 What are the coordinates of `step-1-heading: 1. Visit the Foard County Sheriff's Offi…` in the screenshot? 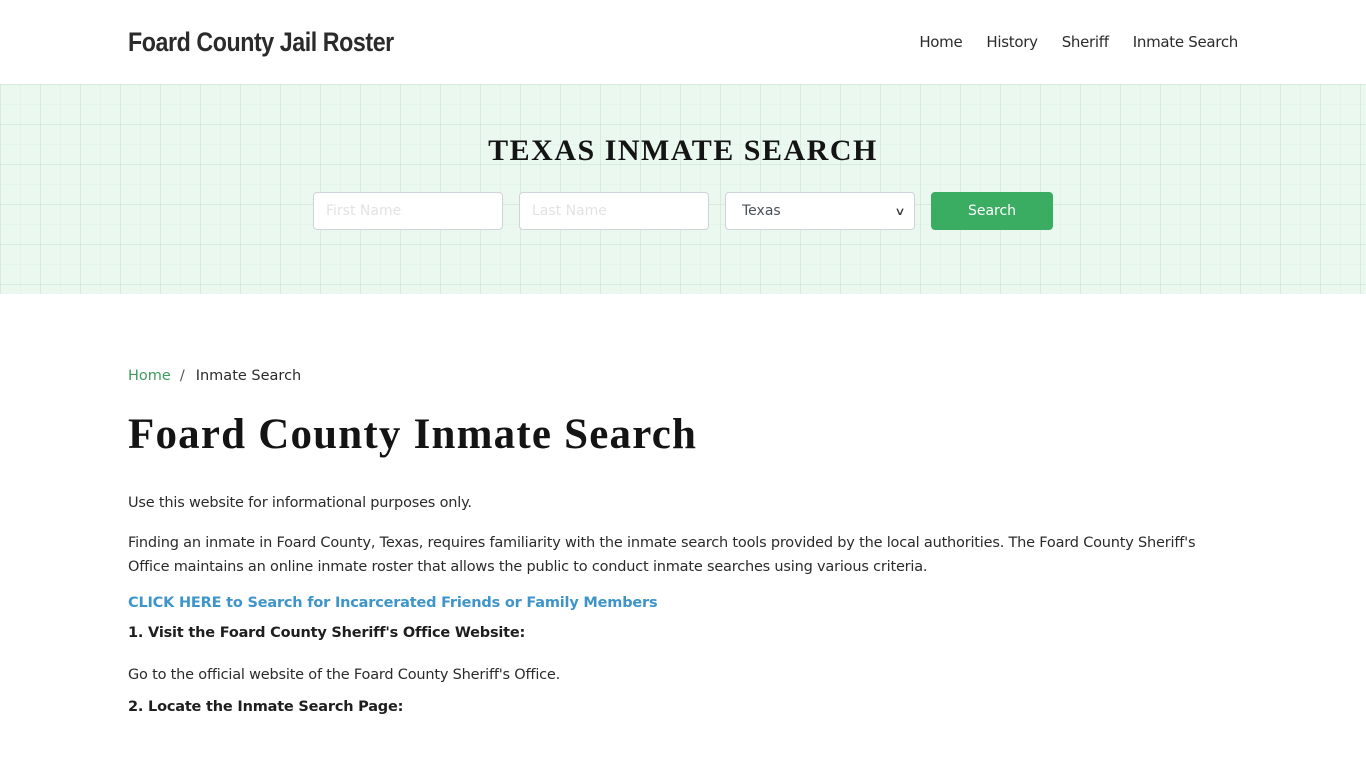 It's located at (327, 633).